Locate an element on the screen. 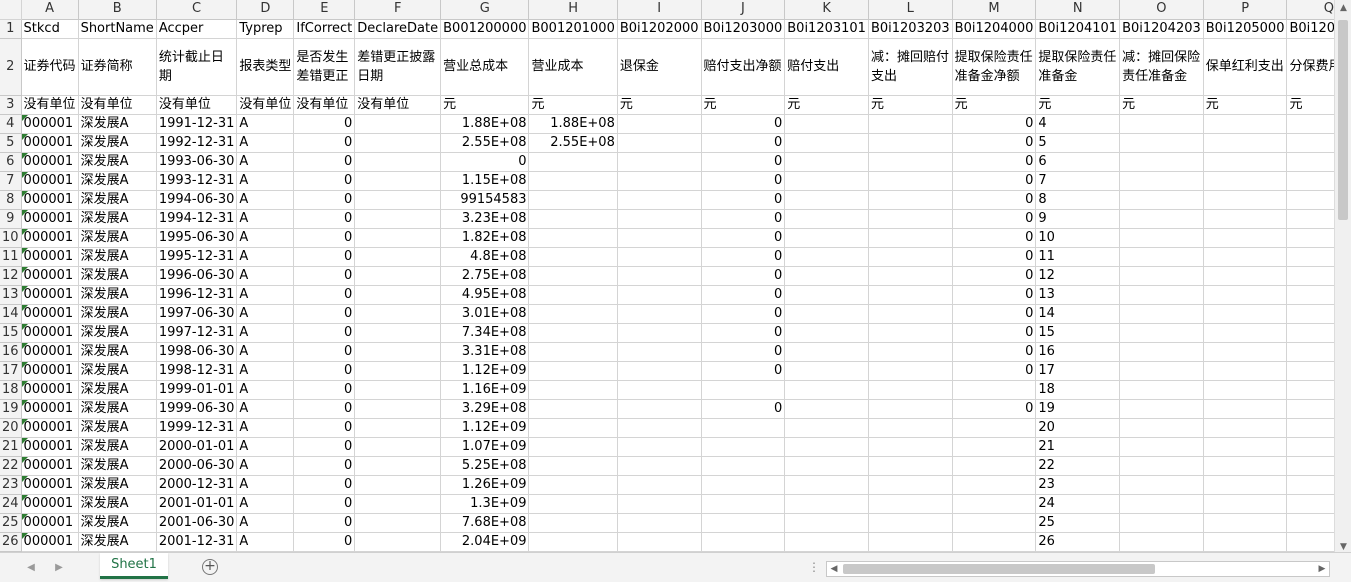  cell-g: 2.55E+08 is located at coordinates (485, 143).